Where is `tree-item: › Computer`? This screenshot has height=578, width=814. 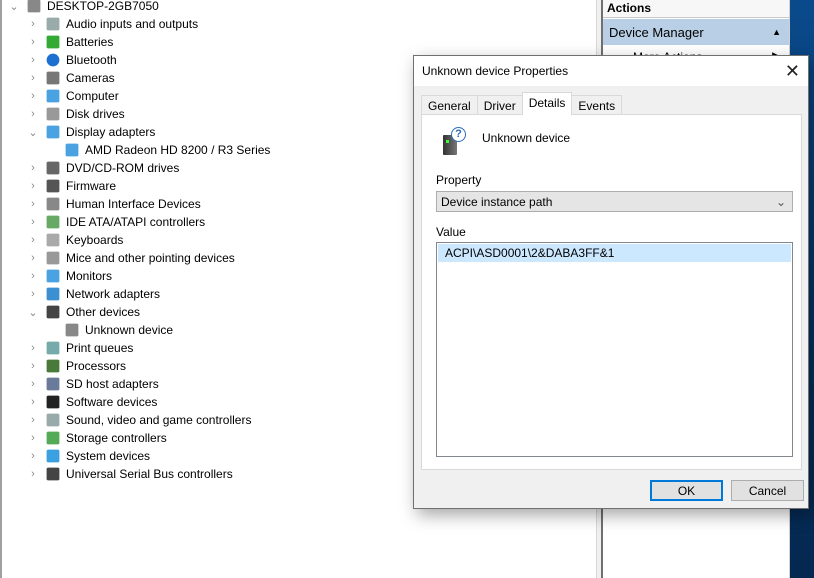 tree-item: › Computer is located at coordinates (73, 96).